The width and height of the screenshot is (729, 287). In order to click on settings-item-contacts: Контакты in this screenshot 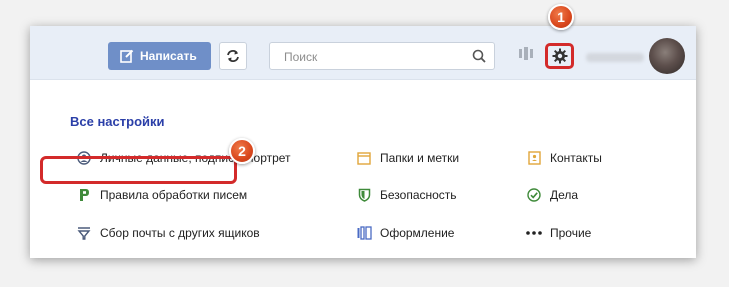, I will do `click(564, 158)`.